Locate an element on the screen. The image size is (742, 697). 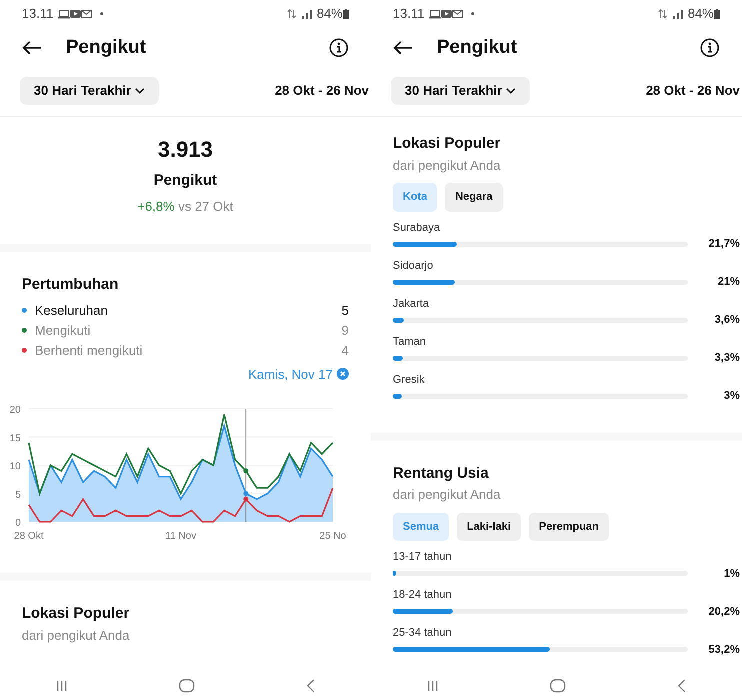
y-tick-label: 5 is located at coordinates (18, 495).